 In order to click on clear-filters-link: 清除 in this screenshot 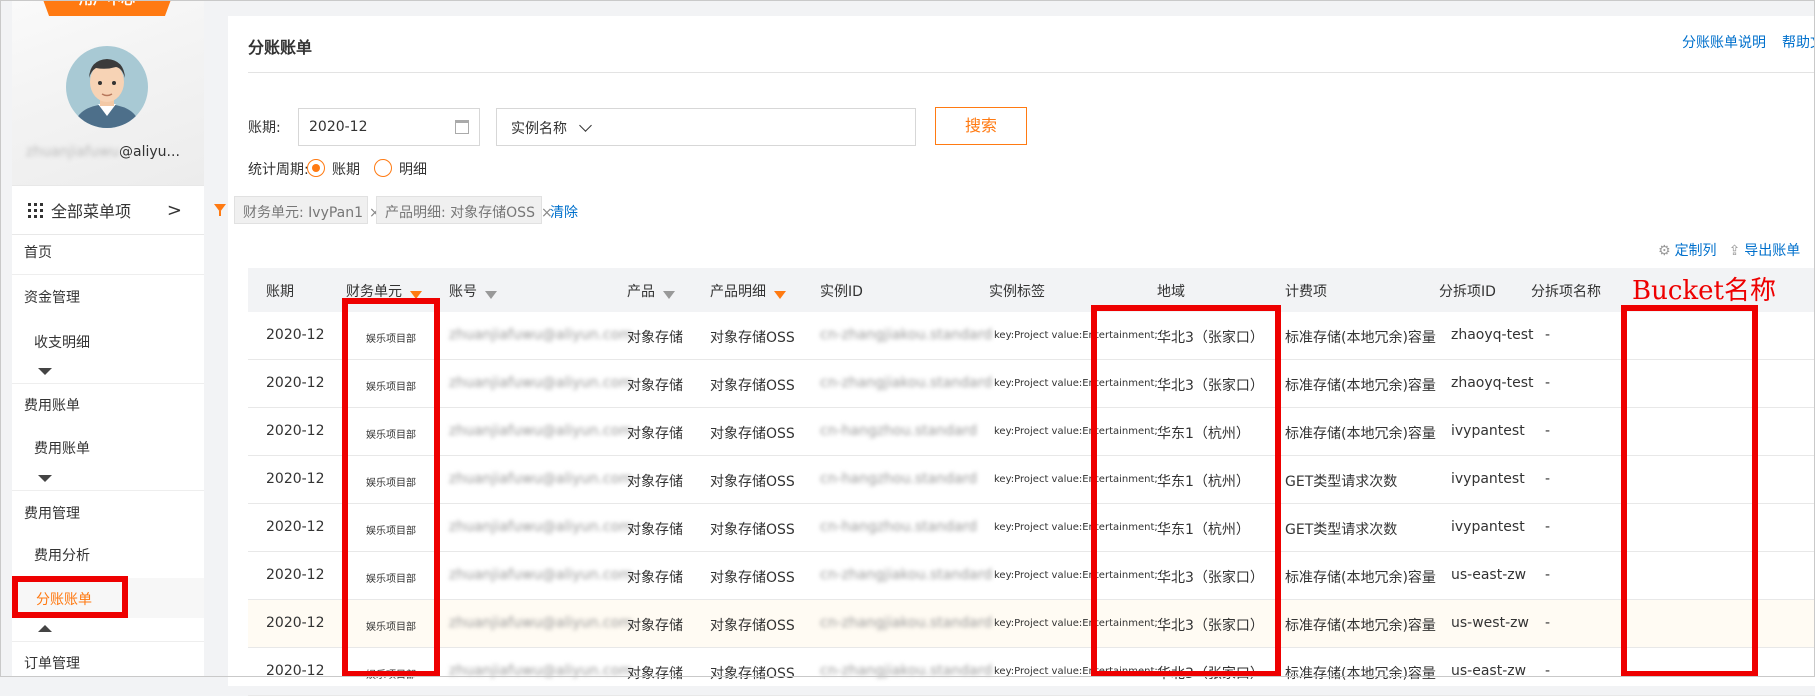, I will do `click(564, 212)`.